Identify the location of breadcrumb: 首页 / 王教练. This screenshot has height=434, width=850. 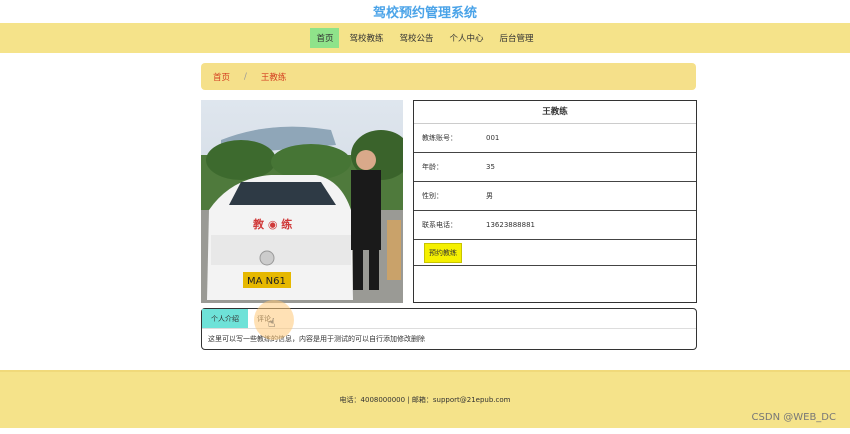
(448, 76).